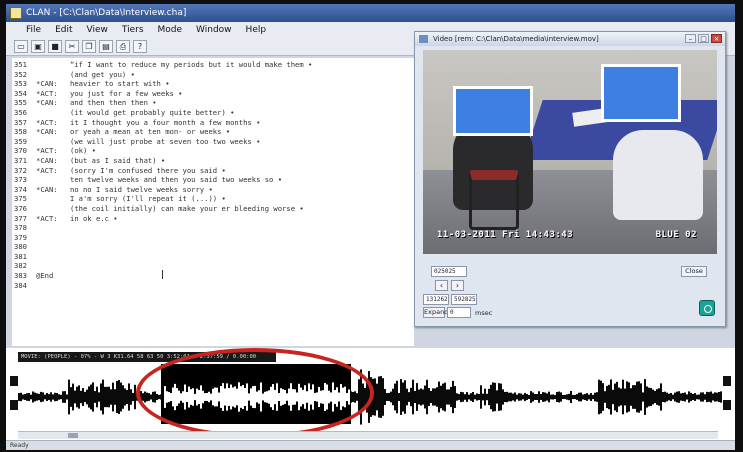  What do you see at coordinates (242, 276) in the screenshot?
I see `utterance-text` at bounding box center [242, 276].